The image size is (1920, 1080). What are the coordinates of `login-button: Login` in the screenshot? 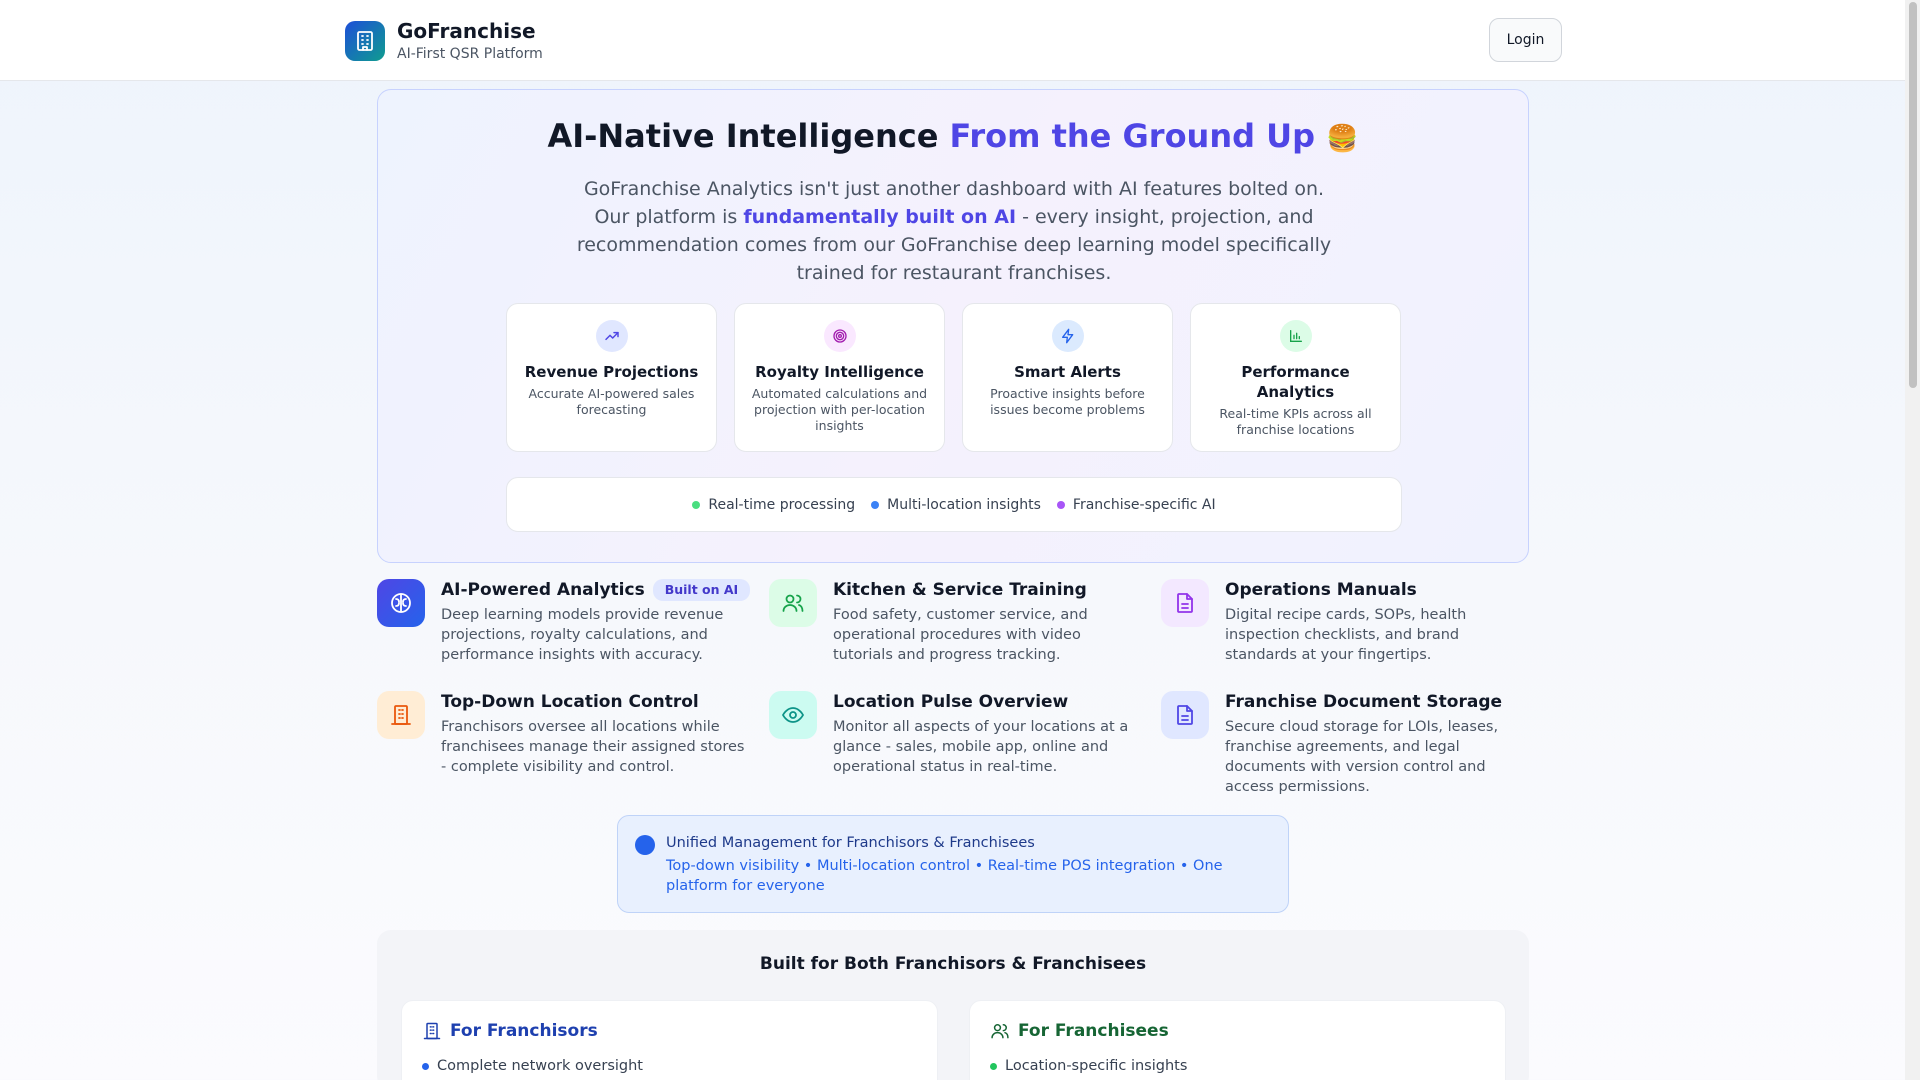 It's located at (1525, 40).